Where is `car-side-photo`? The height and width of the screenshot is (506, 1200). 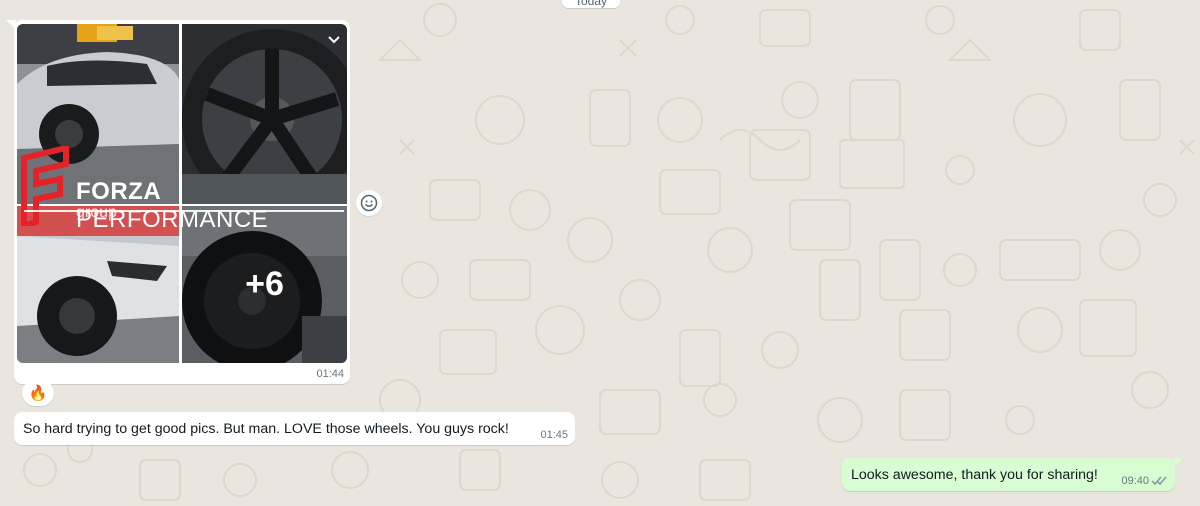 car-side-photo is located at coordinates (98, 114).